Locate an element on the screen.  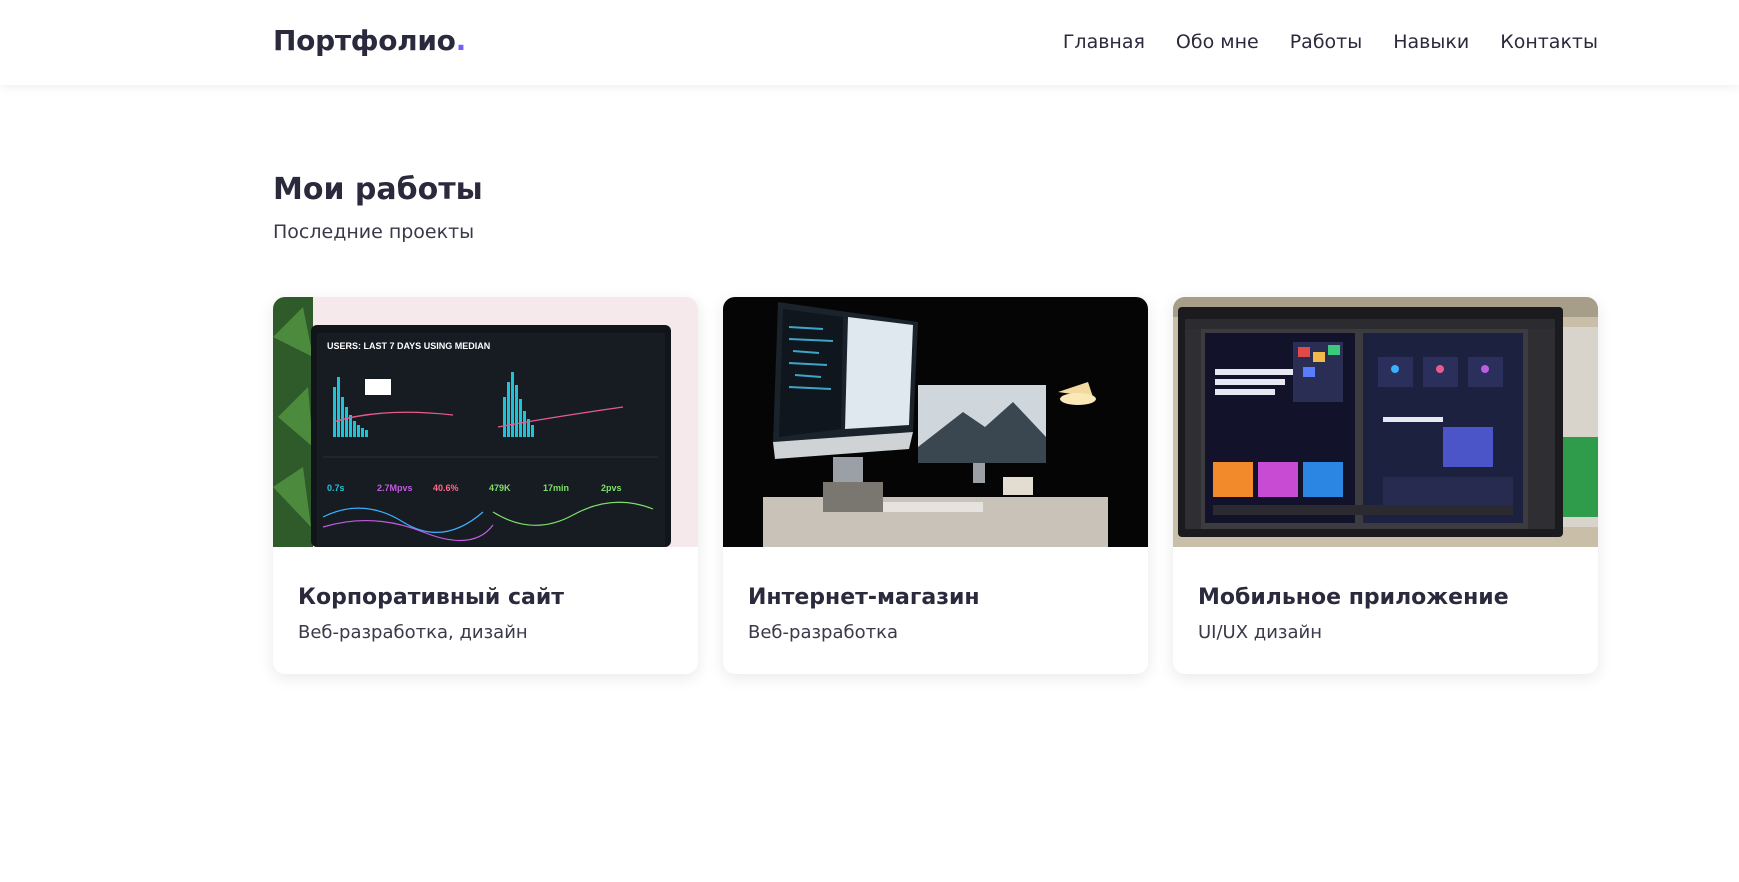
project-title: Мобильное приложение is located at coordinates (1353, 597).